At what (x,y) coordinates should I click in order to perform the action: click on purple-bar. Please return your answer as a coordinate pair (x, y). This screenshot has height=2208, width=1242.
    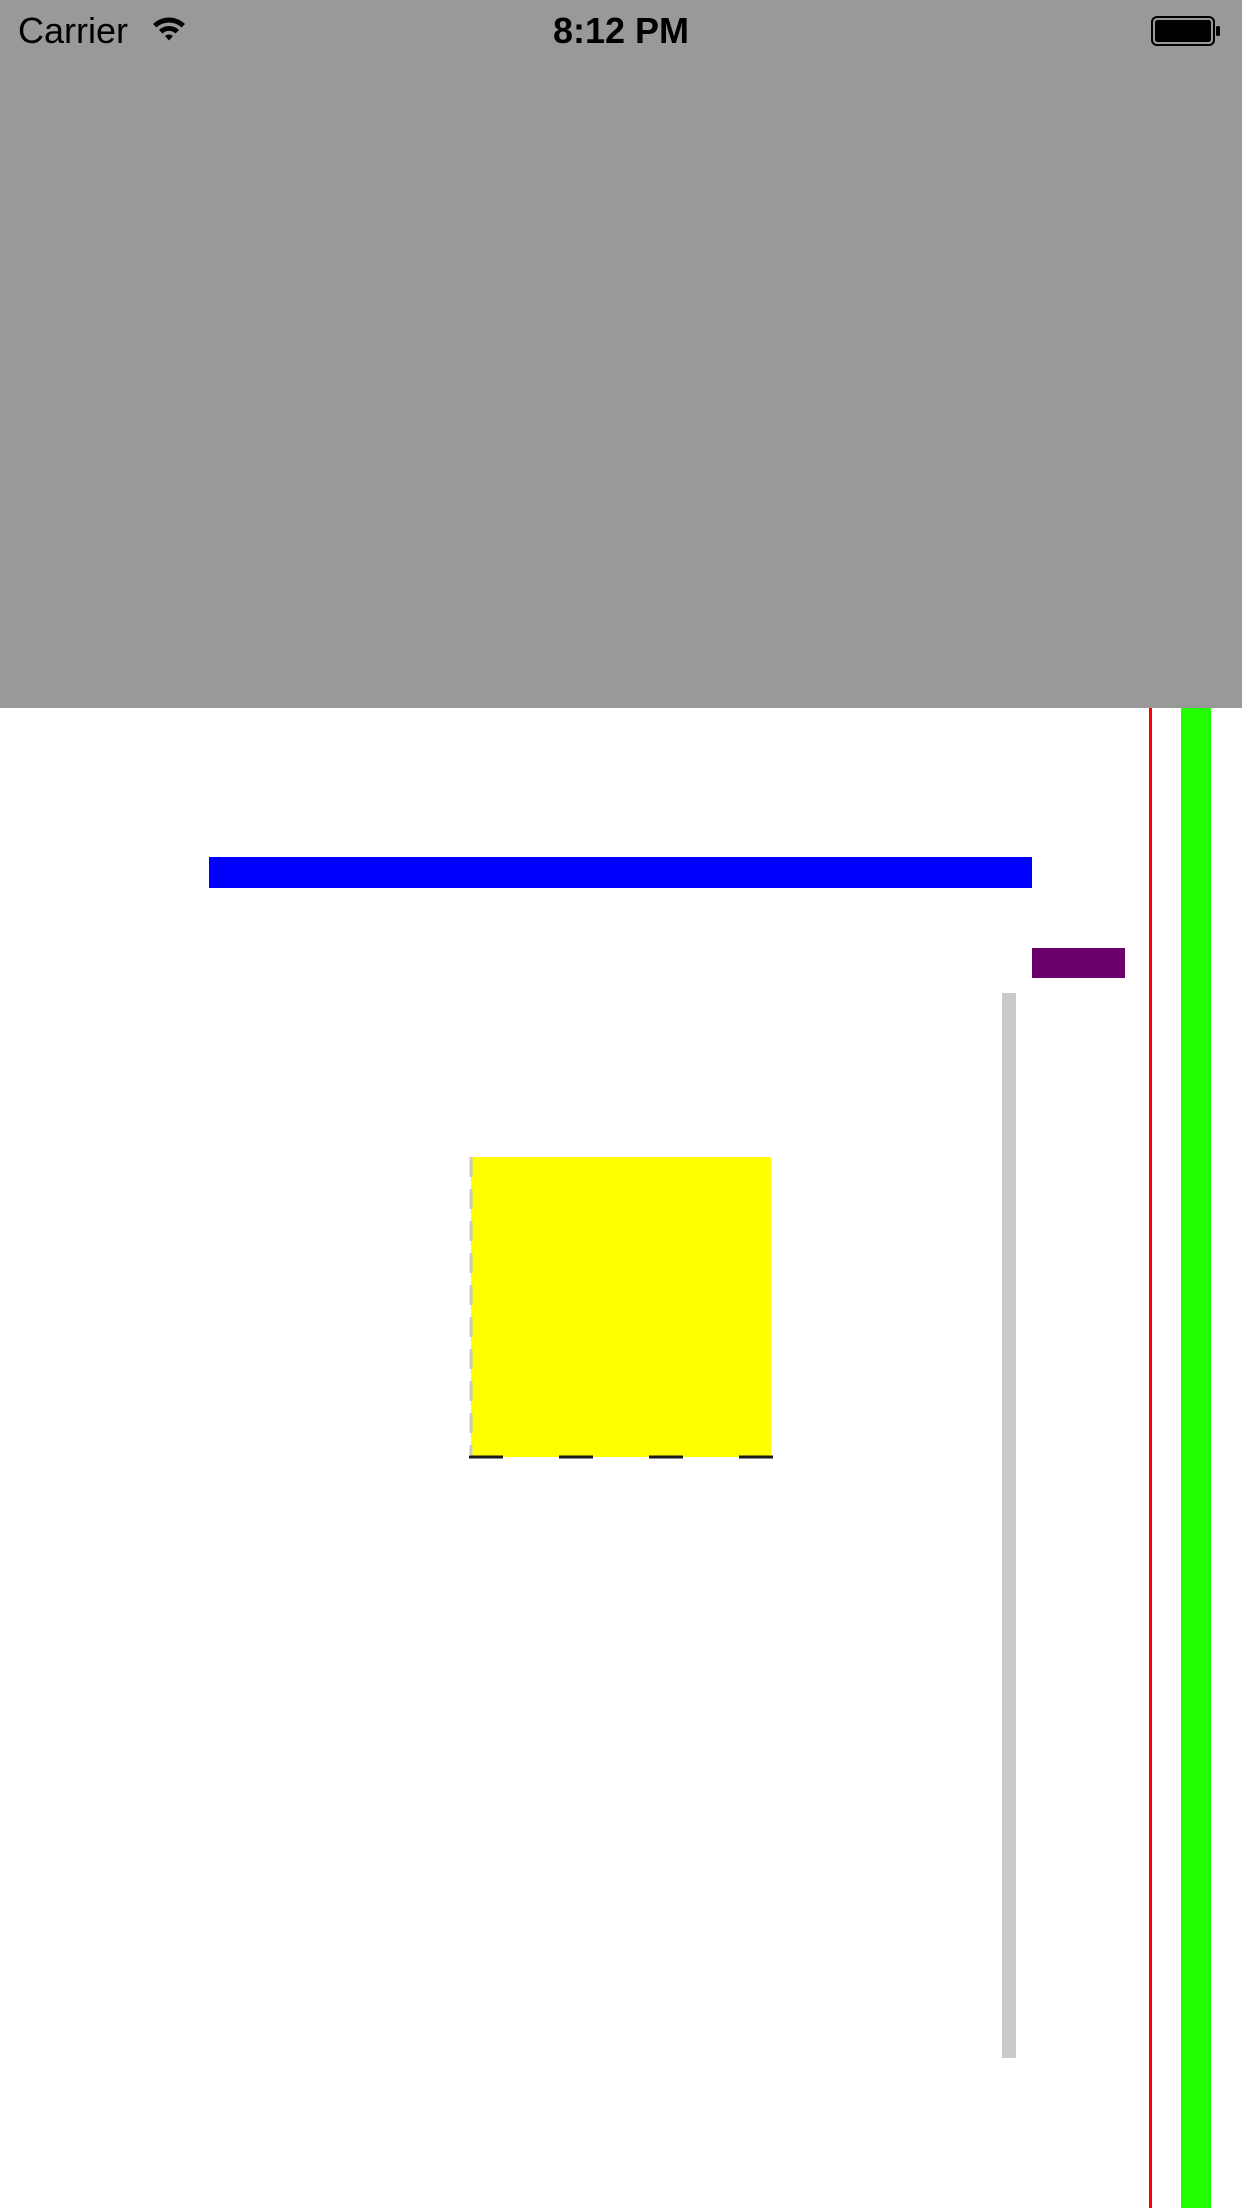
    Looking at the image, I should click on (1078, 963).